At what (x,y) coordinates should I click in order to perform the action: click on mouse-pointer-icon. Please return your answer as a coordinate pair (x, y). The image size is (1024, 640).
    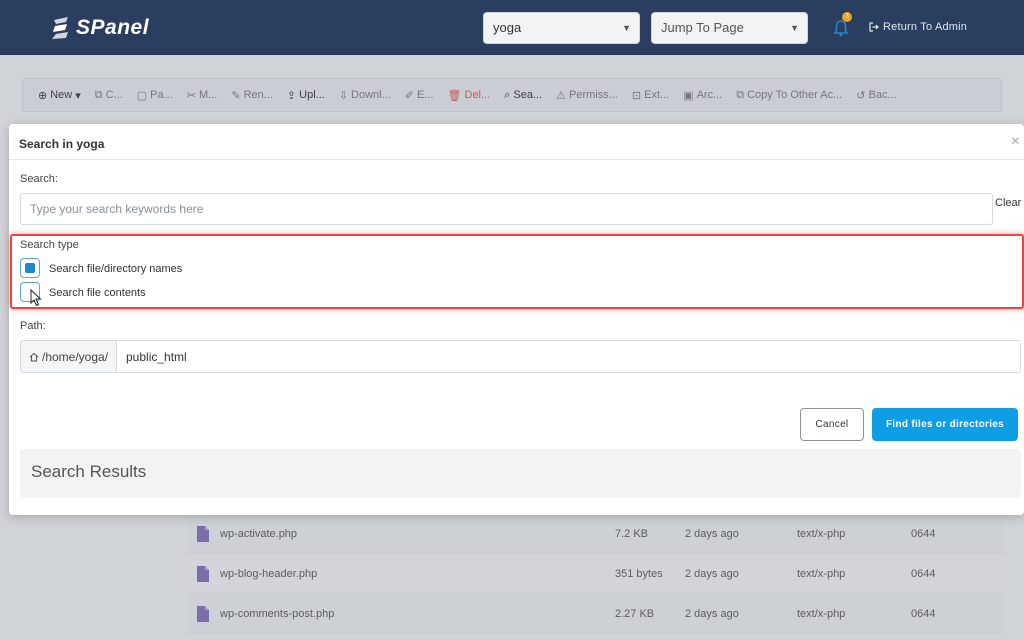
    Looking at the image, I should click on (36, 298).